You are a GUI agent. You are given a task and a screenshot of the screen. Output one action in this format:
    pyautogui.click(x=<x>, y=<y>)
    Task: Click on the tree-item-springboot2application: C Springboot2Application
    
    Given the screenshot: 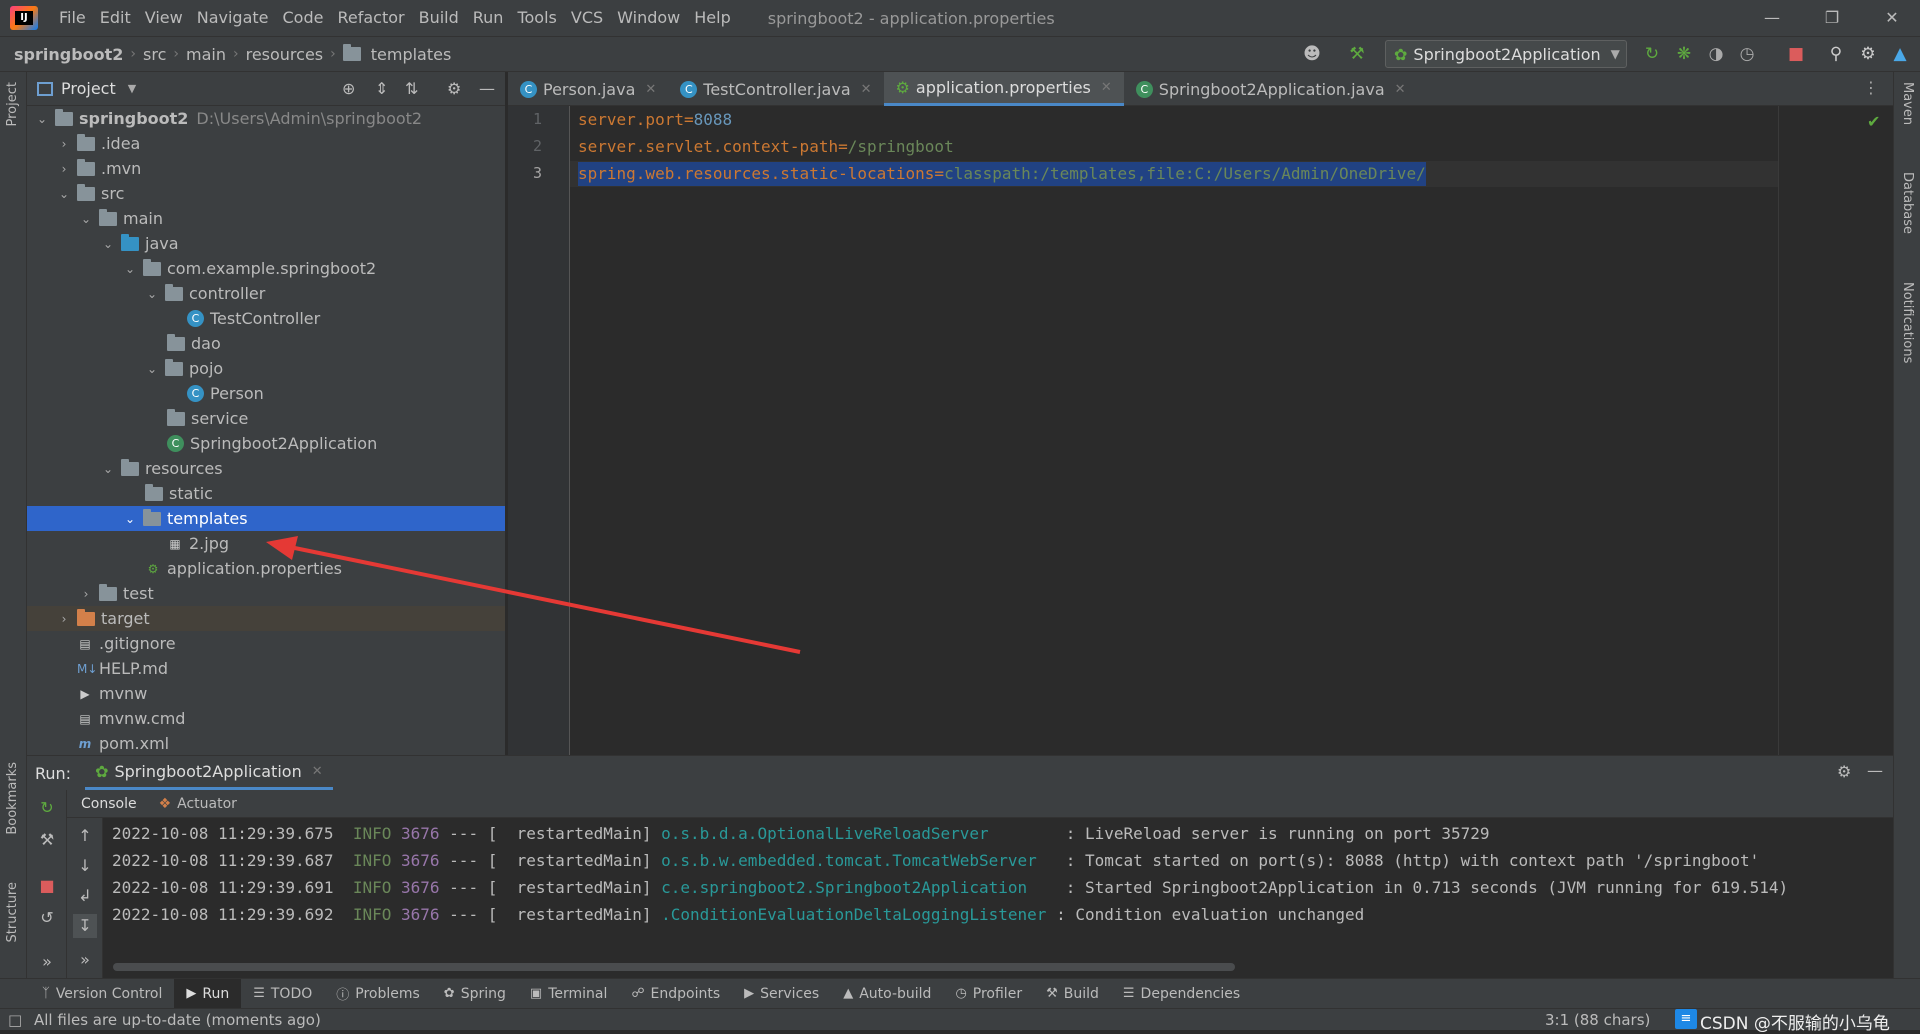 What is the action you would take?
    pyautogui.click(x=266, y=443)
    